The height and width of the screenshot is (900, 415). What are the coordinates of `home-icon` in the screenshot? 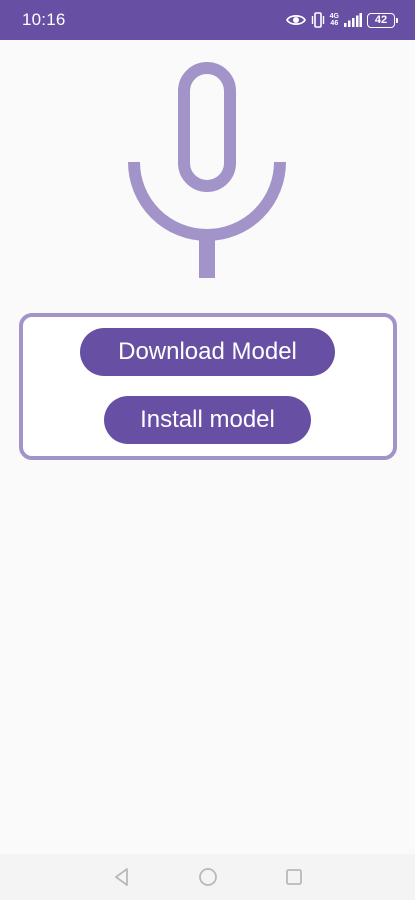 It's located at (208, 877).